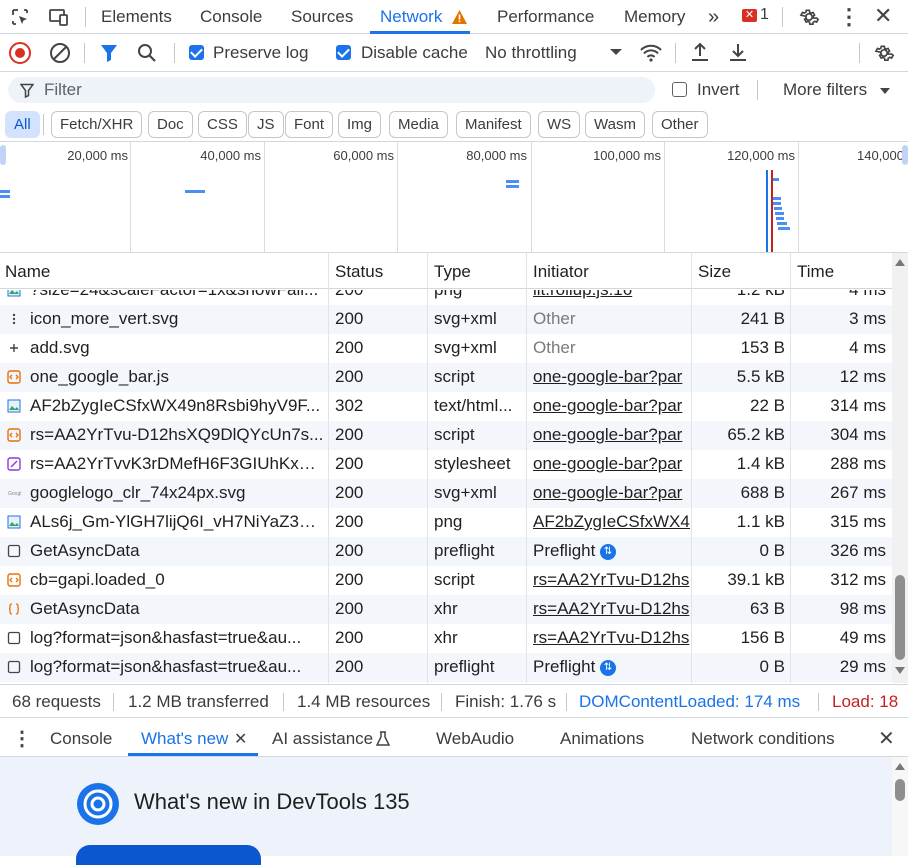 The image size is (908, 865). What do you see at coordinates (900, 766) in the screenshot?
I see `drawer-scroll-up-icon` at bounding box center [900, 766].